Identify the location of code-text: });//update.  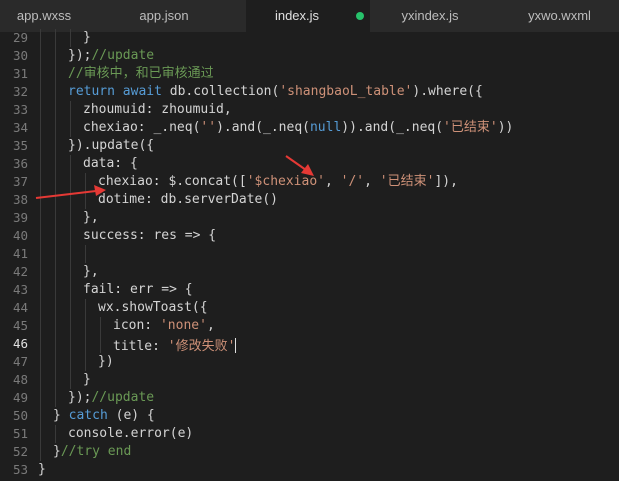
(111, 398).